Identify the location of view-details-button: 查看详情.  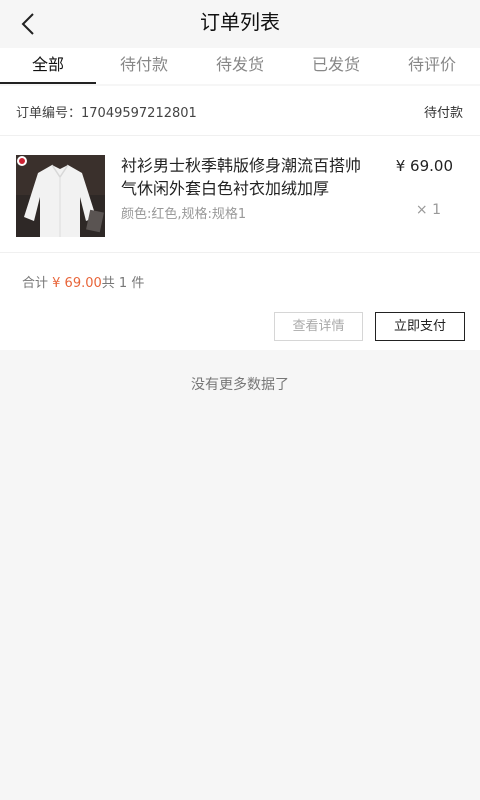
(318, 326).